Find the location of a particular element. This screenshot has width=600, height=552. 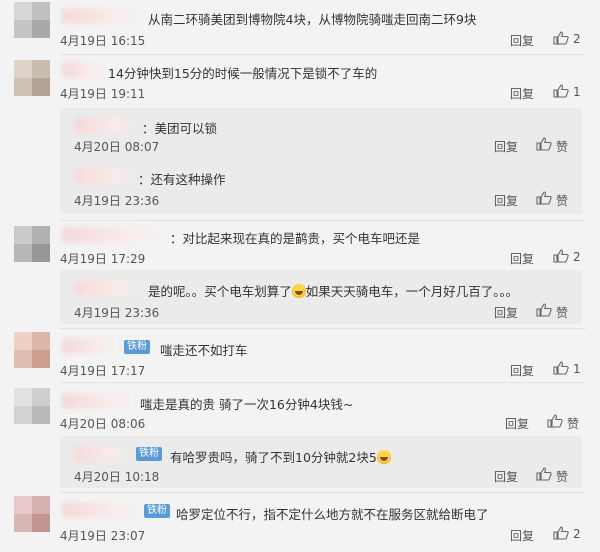

comment-text: 嗤走还不如打车 is located at coordinates (204, 350).